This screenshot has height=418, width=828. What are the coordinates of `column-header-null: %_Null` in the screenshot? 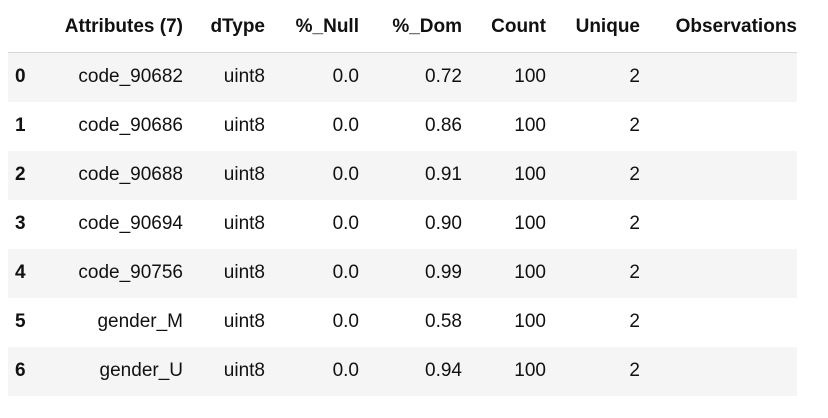 It's located at (327, 26).